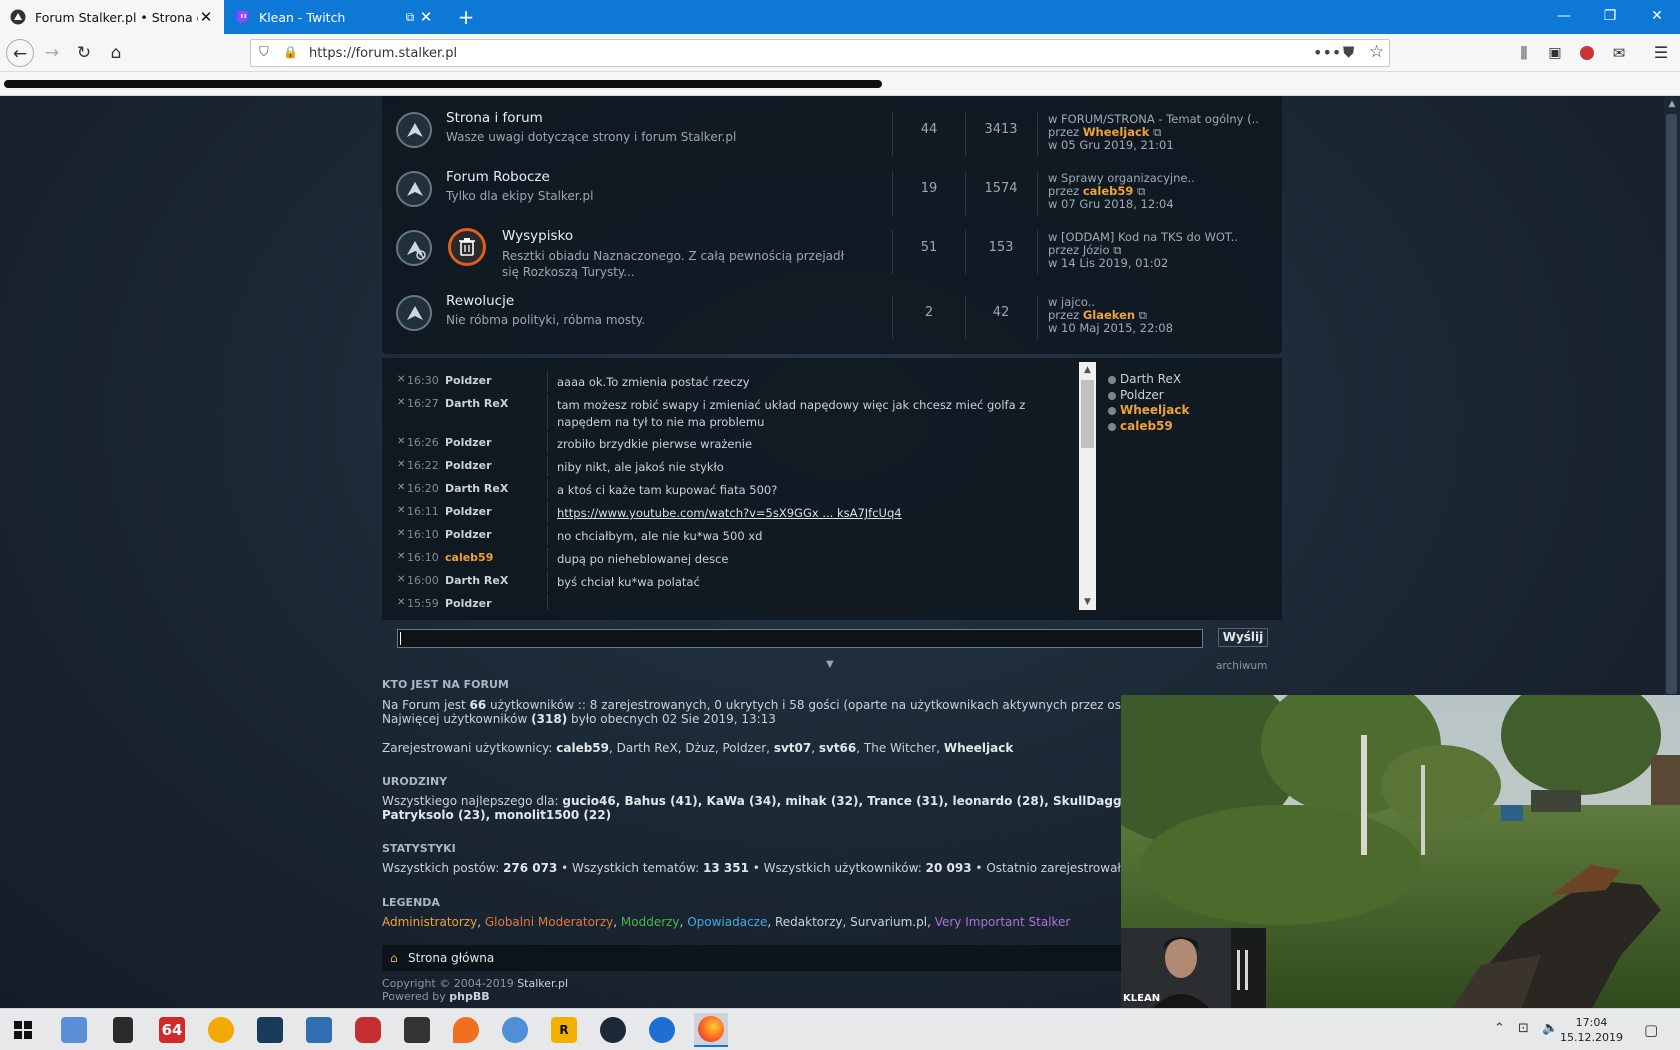 Image resolution: width=1680 pixels, height=1050 pixels. Describe the element at coordinates (549, 922) in the screenshot. I see `legend-global-mods: Globalni Moderatorzy` at that location.